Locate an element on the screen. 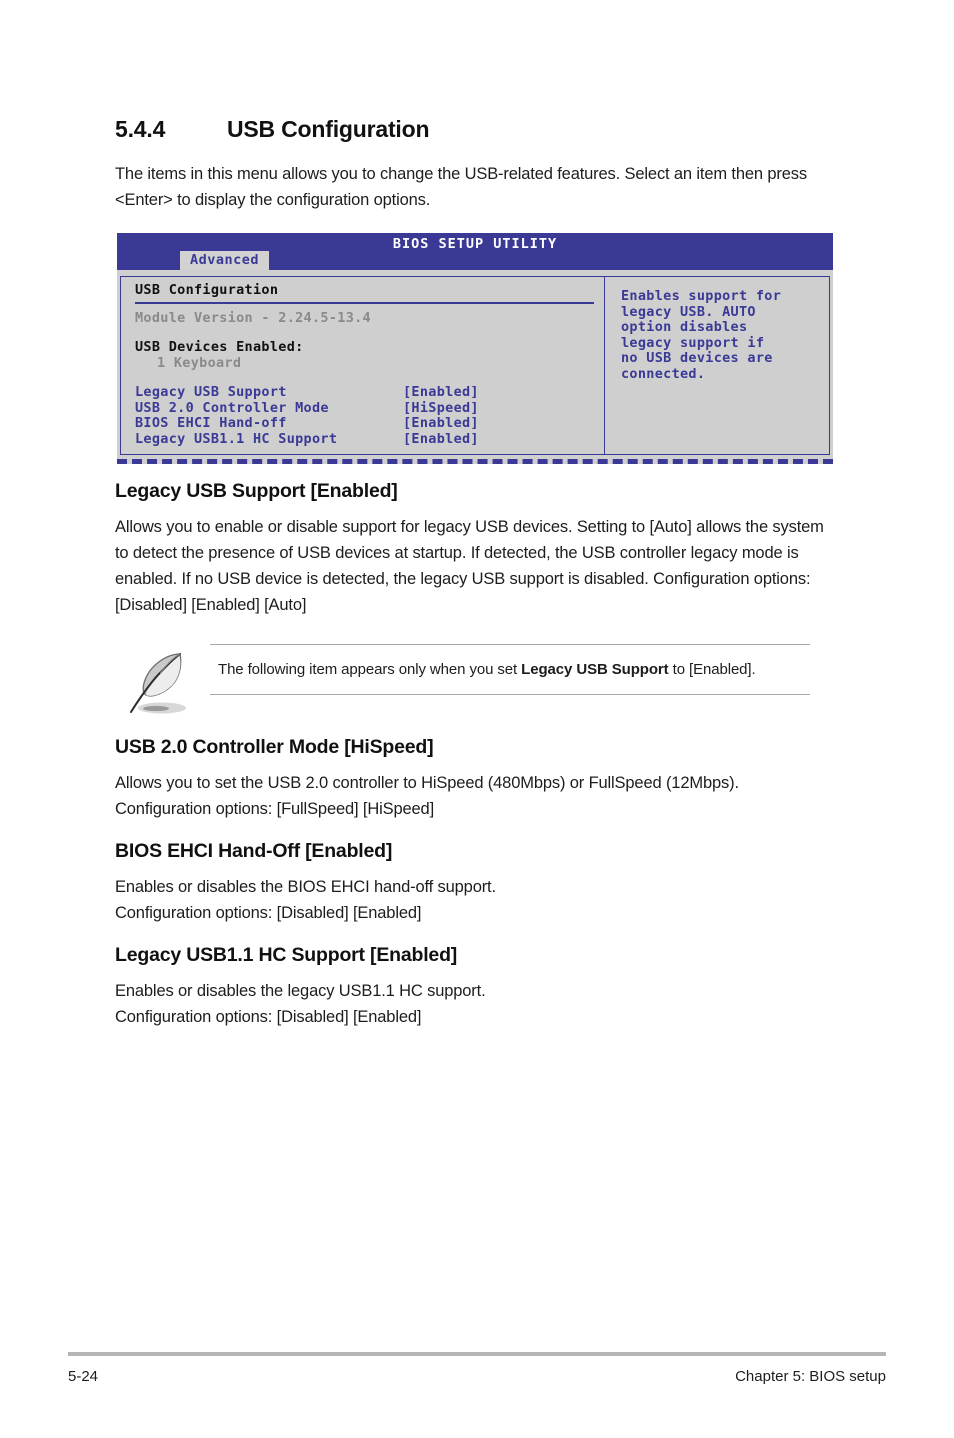  bios-tab-advanced: Advanced is located at coordinates (225, 260).